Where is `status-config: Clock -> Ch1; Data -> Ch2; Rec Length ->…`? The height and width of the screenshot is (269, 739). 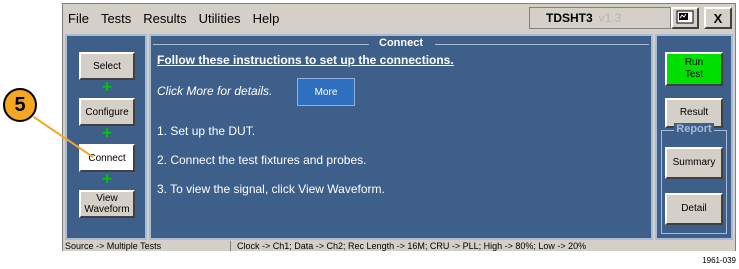 status-config: Clock -> Ch1; Data -> Ch2; Rec Length ->… is located at coordinates (412, 245).